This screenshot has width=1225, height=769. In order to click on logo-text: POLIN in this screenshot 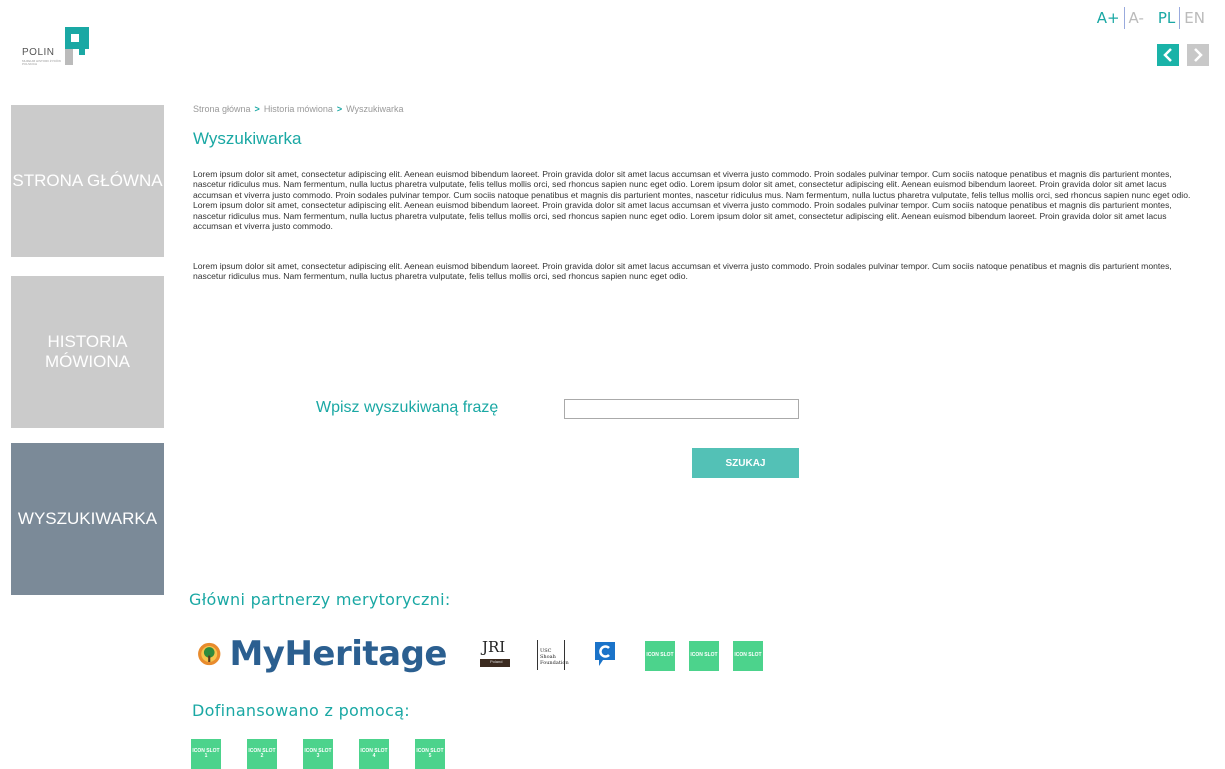, I will do `click(38, 52)`.